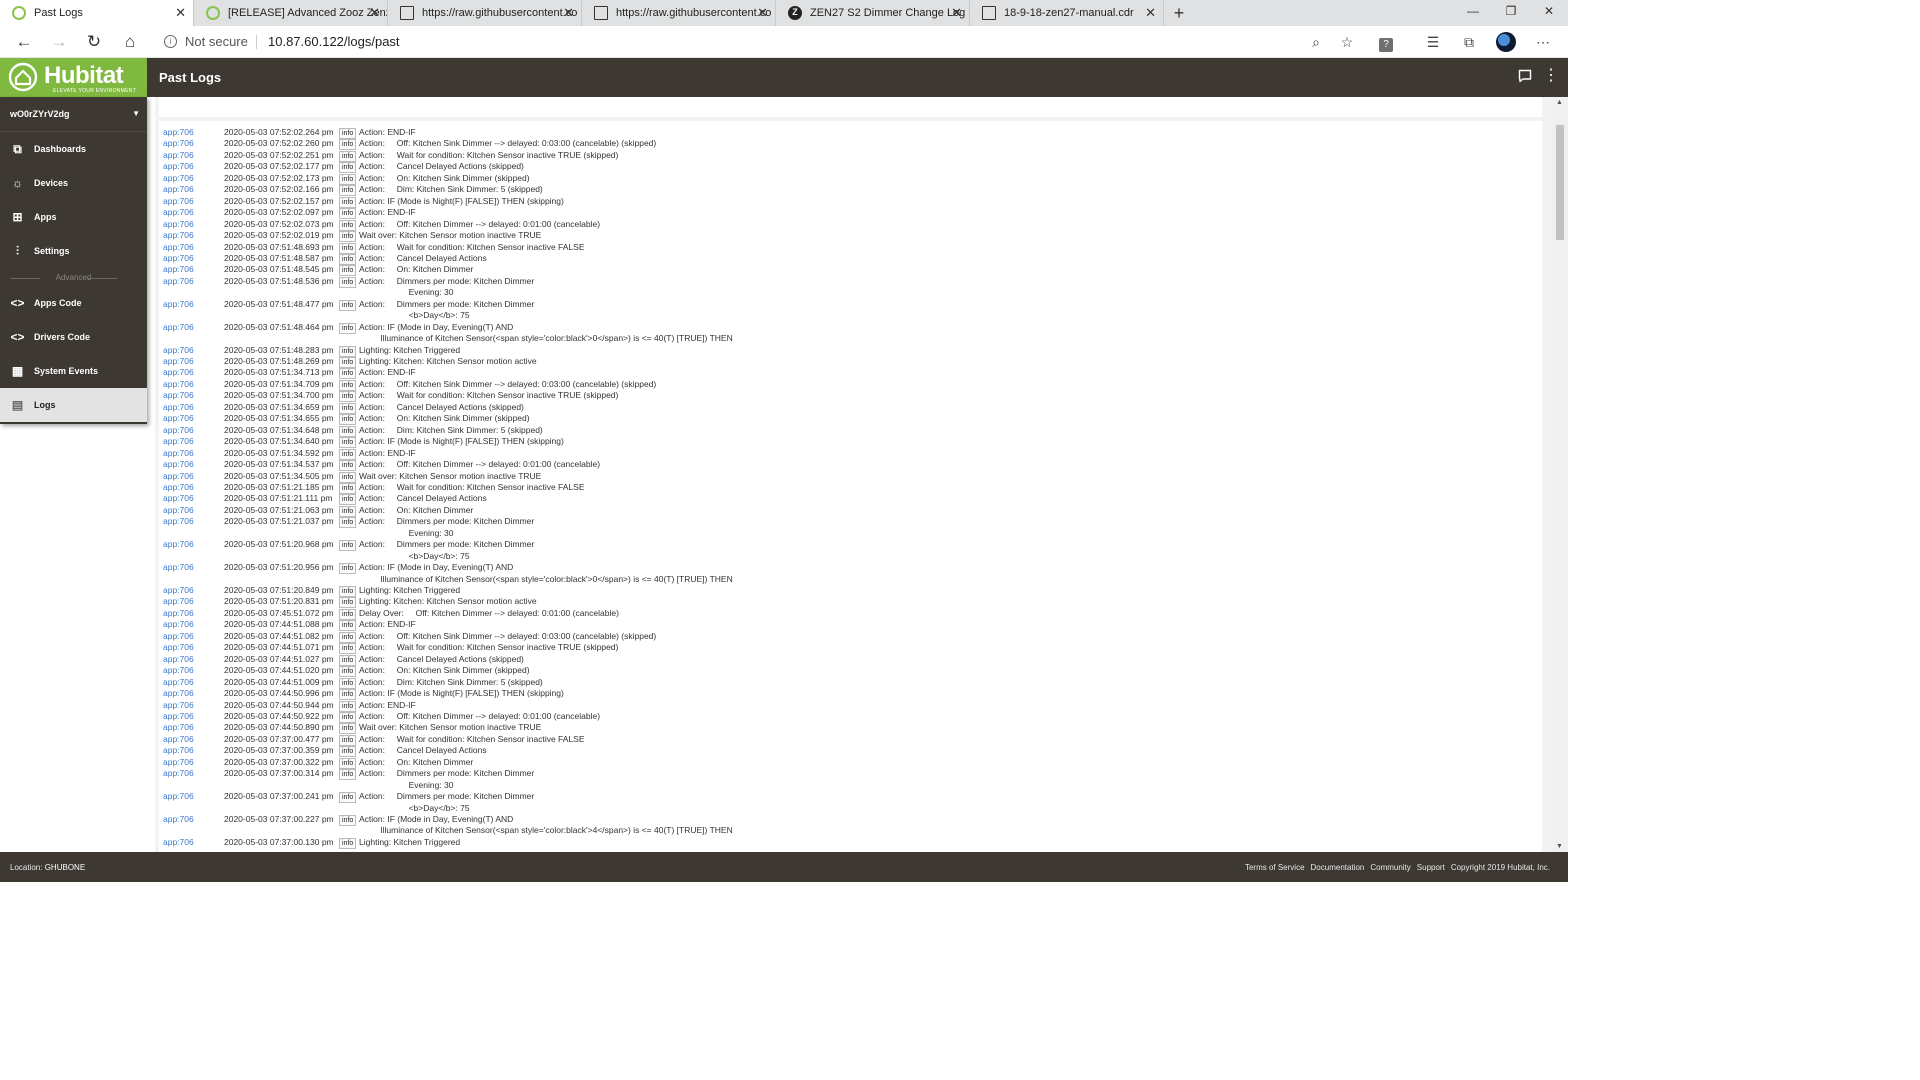 The image size is (1920, 1080). What do you see at coordinates (291, 13) in the screenshot?
I see `browser-tab-release-zooz: [RELEASE] Advanced Zooz Zen27 ✕` at bounding box center [291, 13].